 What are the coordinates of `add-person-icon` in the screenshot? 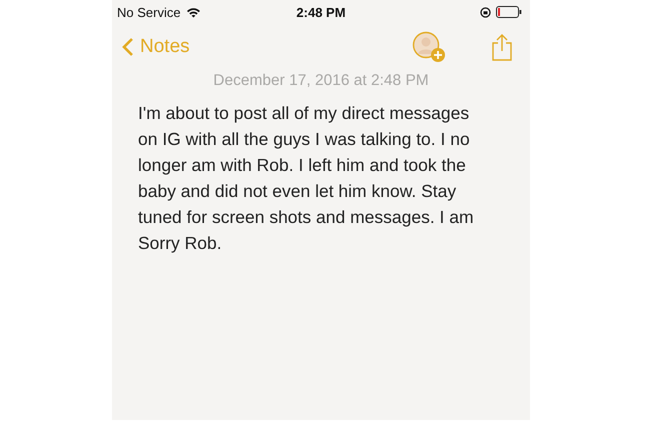 It's located at (429, 47).